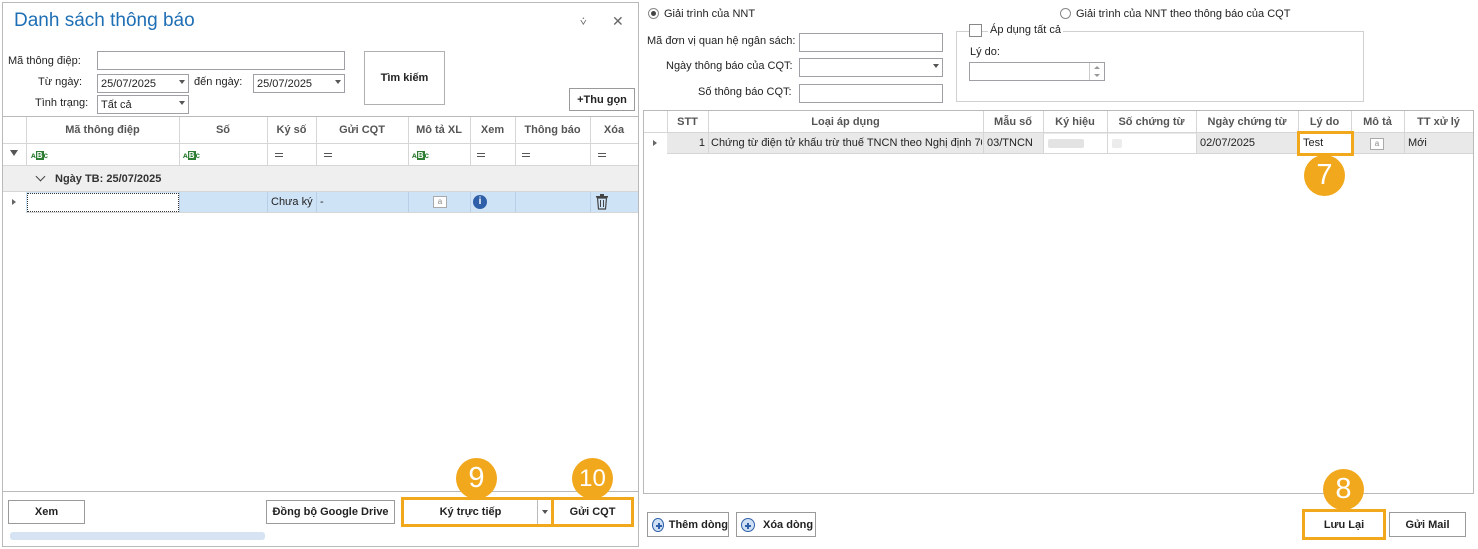  I want to click on ly-do-label: Lý do:, so click(985, 52).